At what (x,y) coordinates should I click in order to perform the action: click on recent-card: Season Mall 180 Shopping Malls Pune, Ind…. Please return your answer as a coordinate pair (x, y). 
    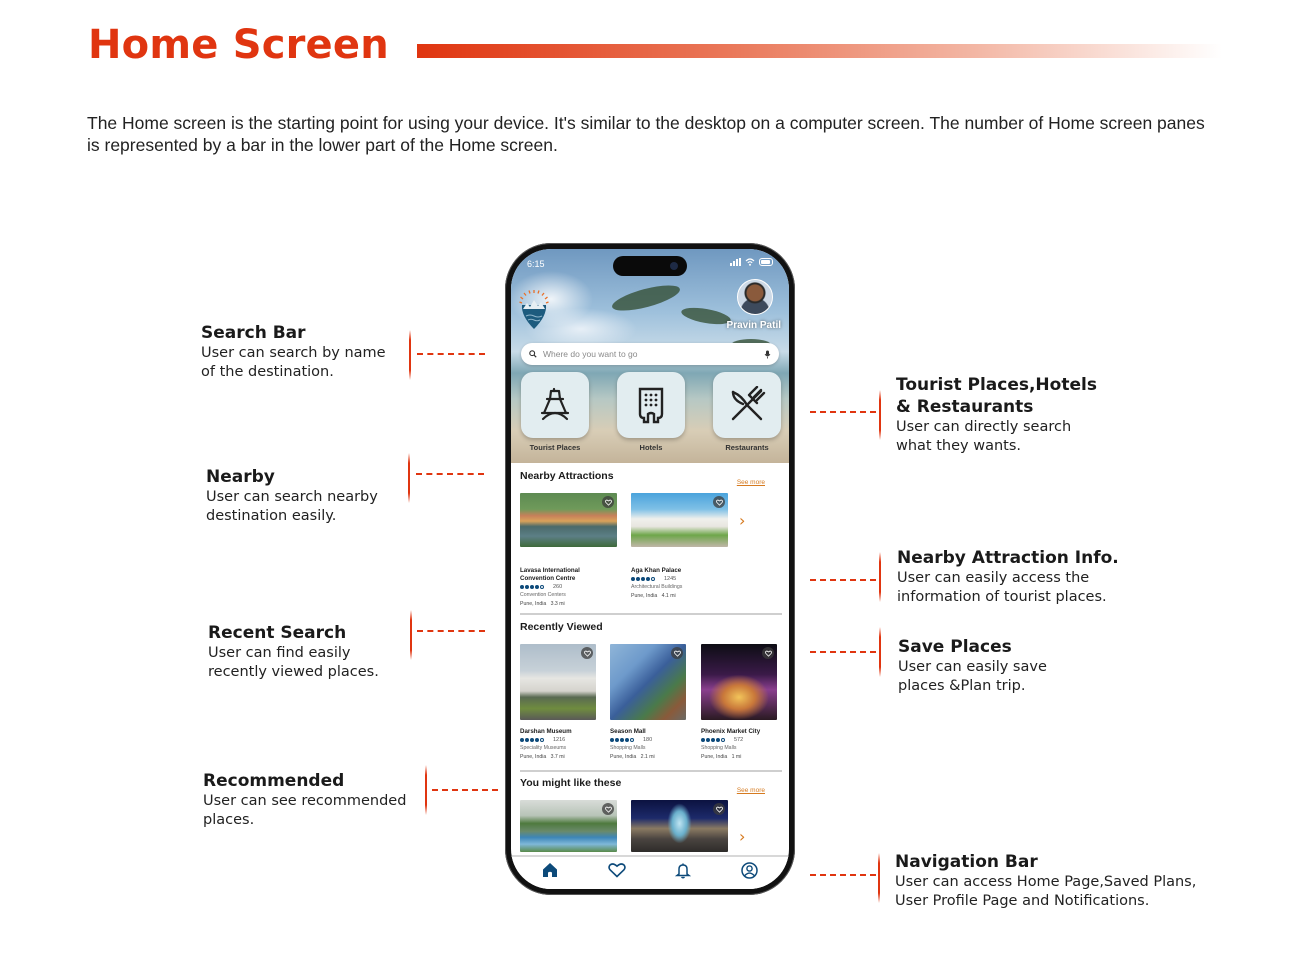
    Looking at the image, I should click on (648, 703).